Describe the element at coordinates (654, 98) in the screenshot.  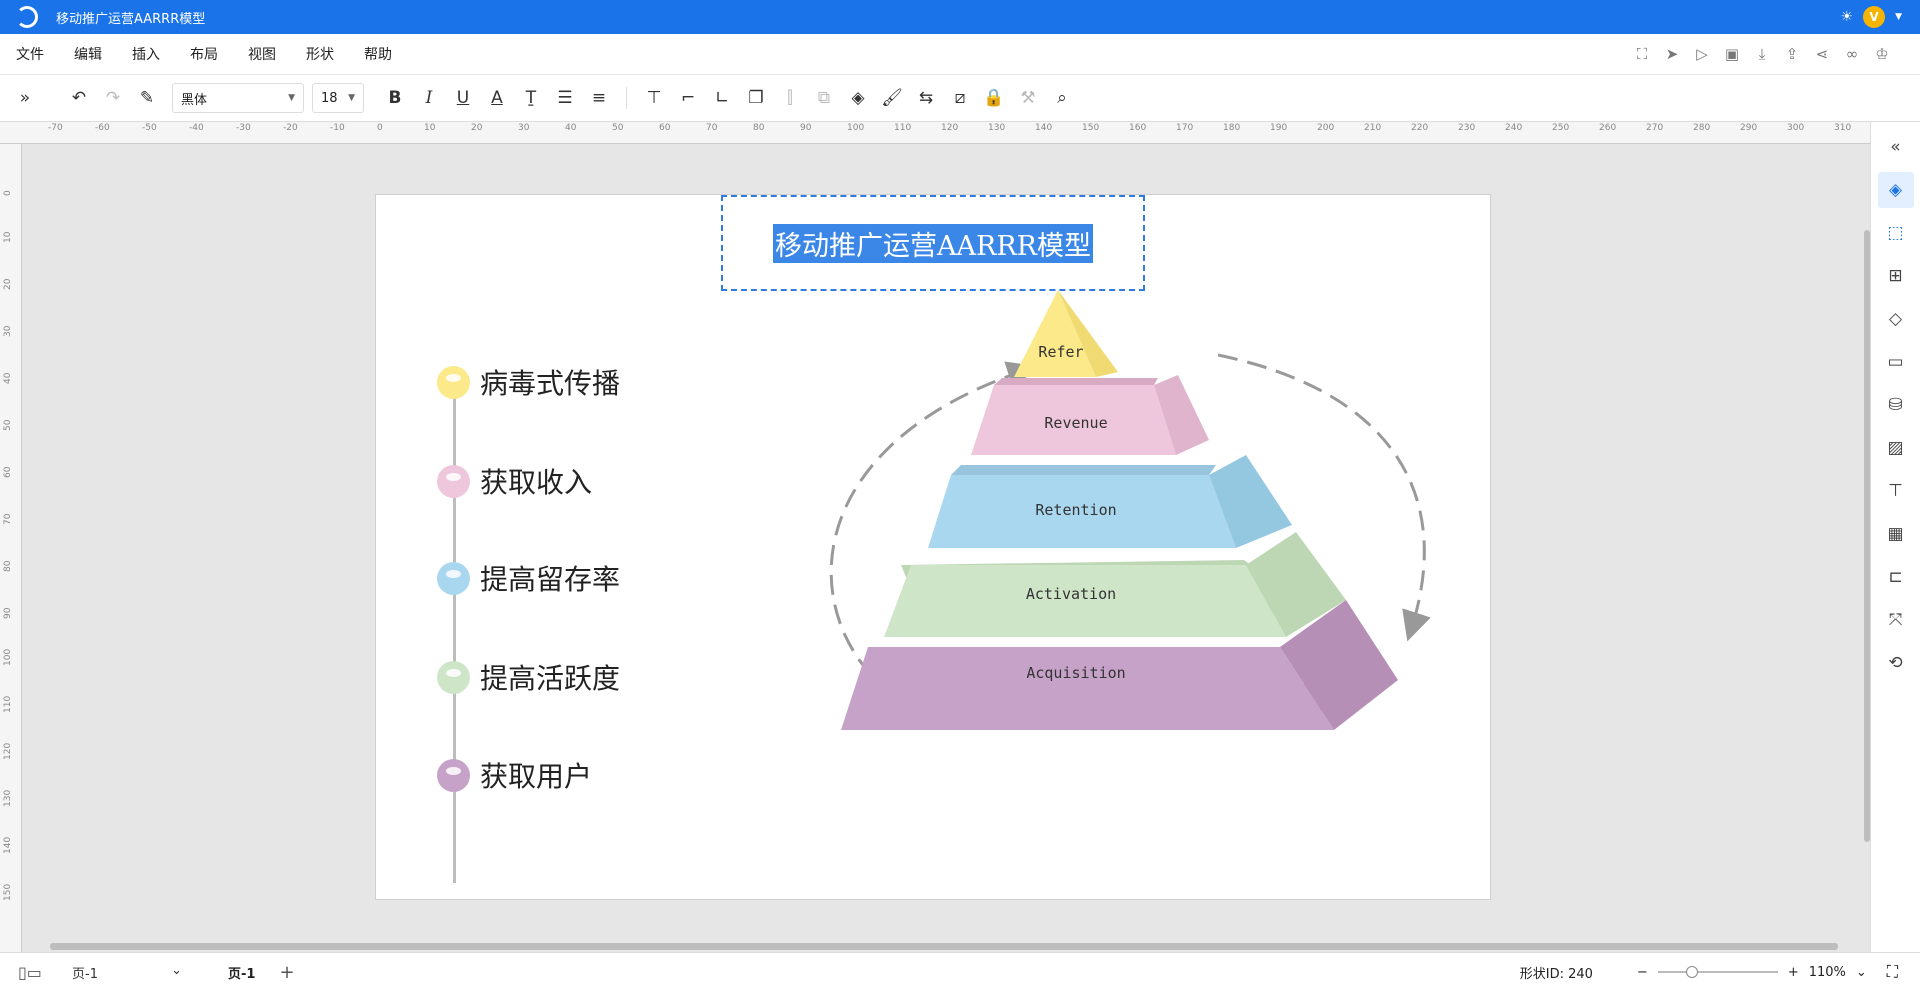
I see `text-box-icon: ⊤` at that location.